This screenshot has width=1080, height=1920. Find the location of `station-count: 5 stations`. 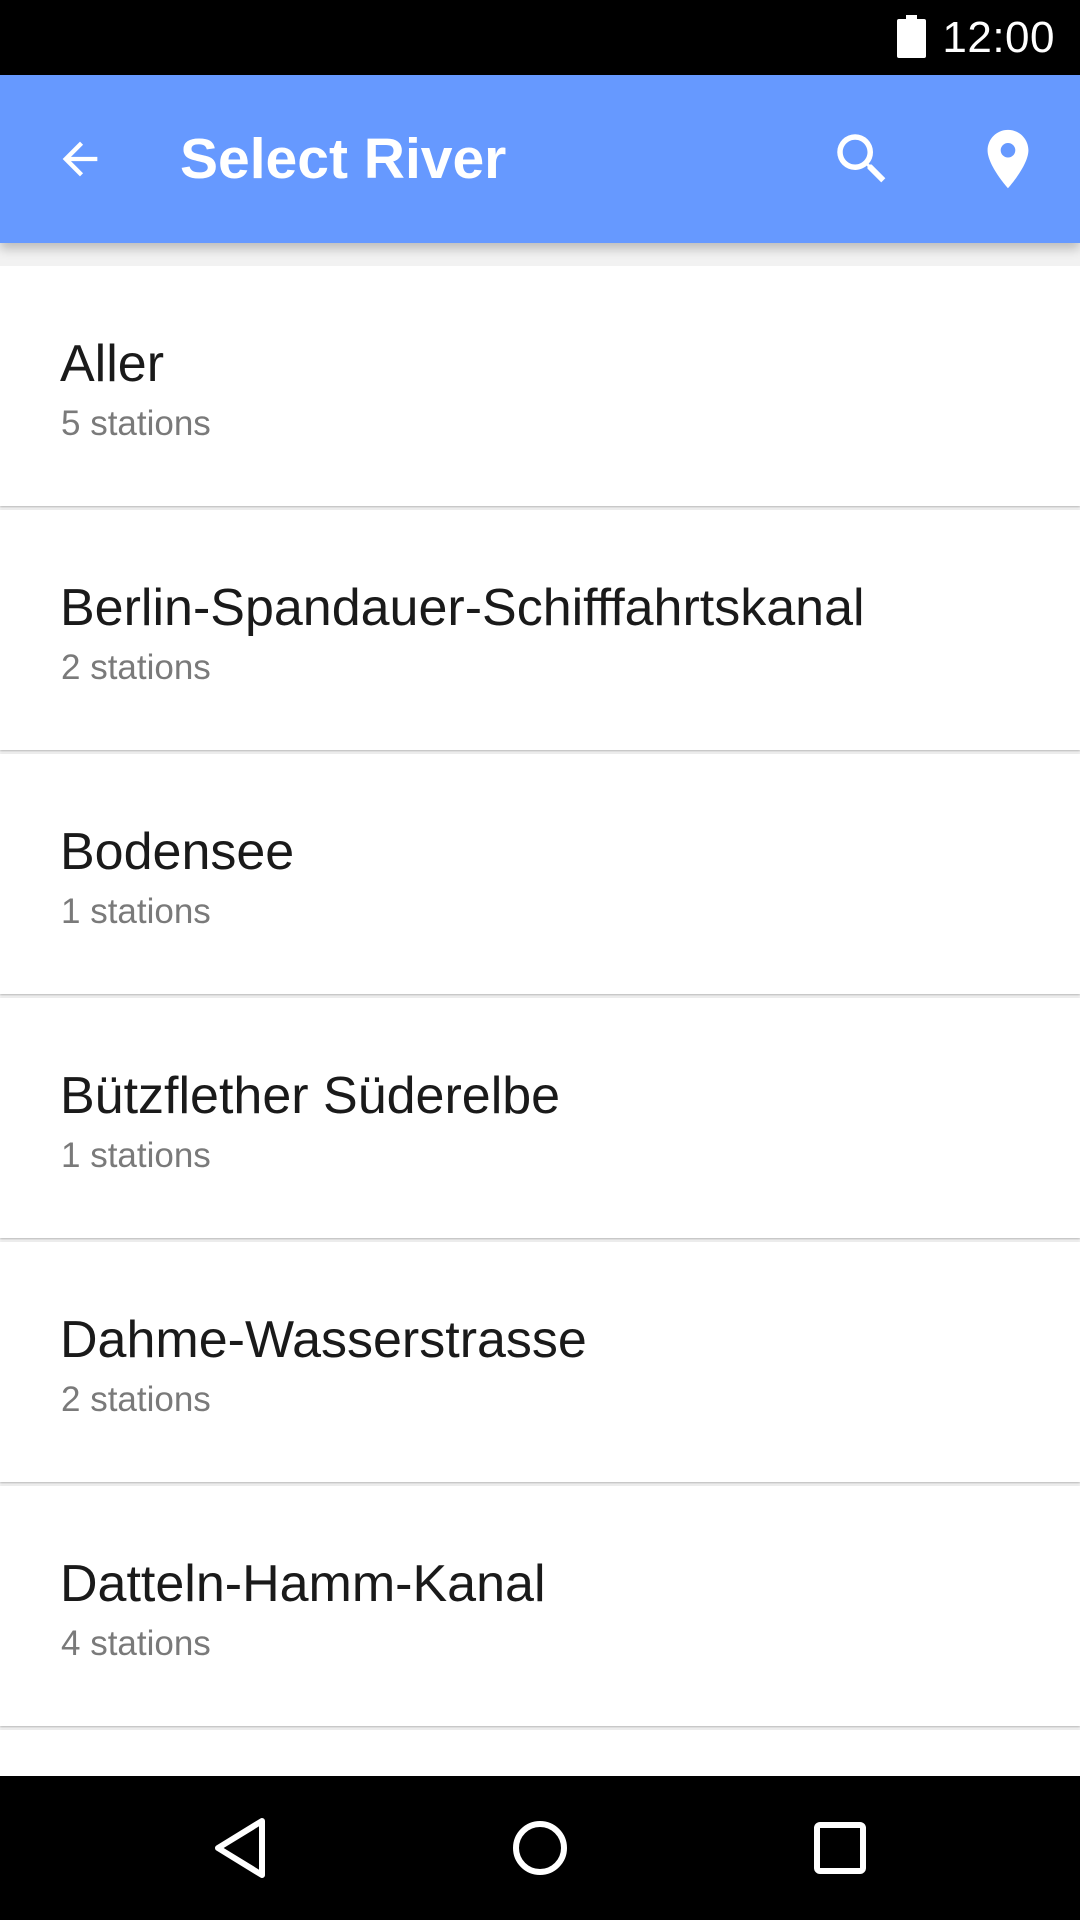

station-count: 5 stations is located at coordinates (136, 423).